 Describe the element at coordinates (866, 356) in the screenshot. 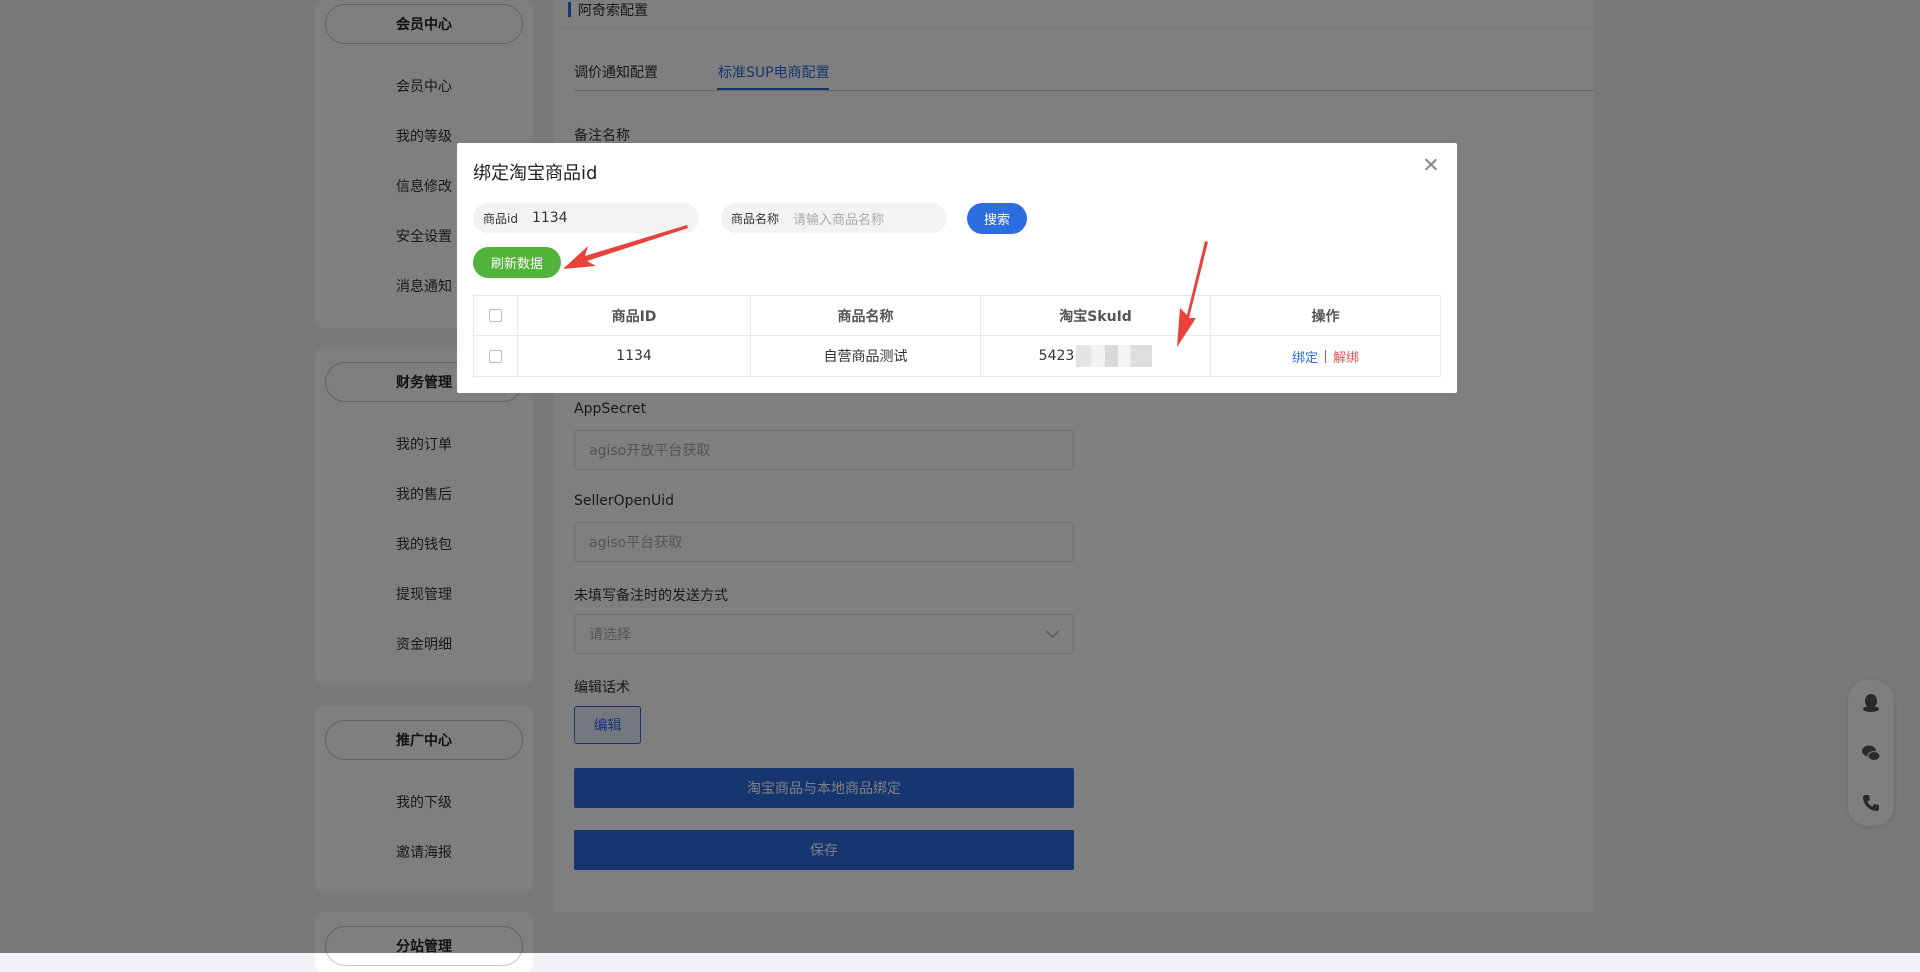

I see `cell-product-name: 自营商品测试` at that location.